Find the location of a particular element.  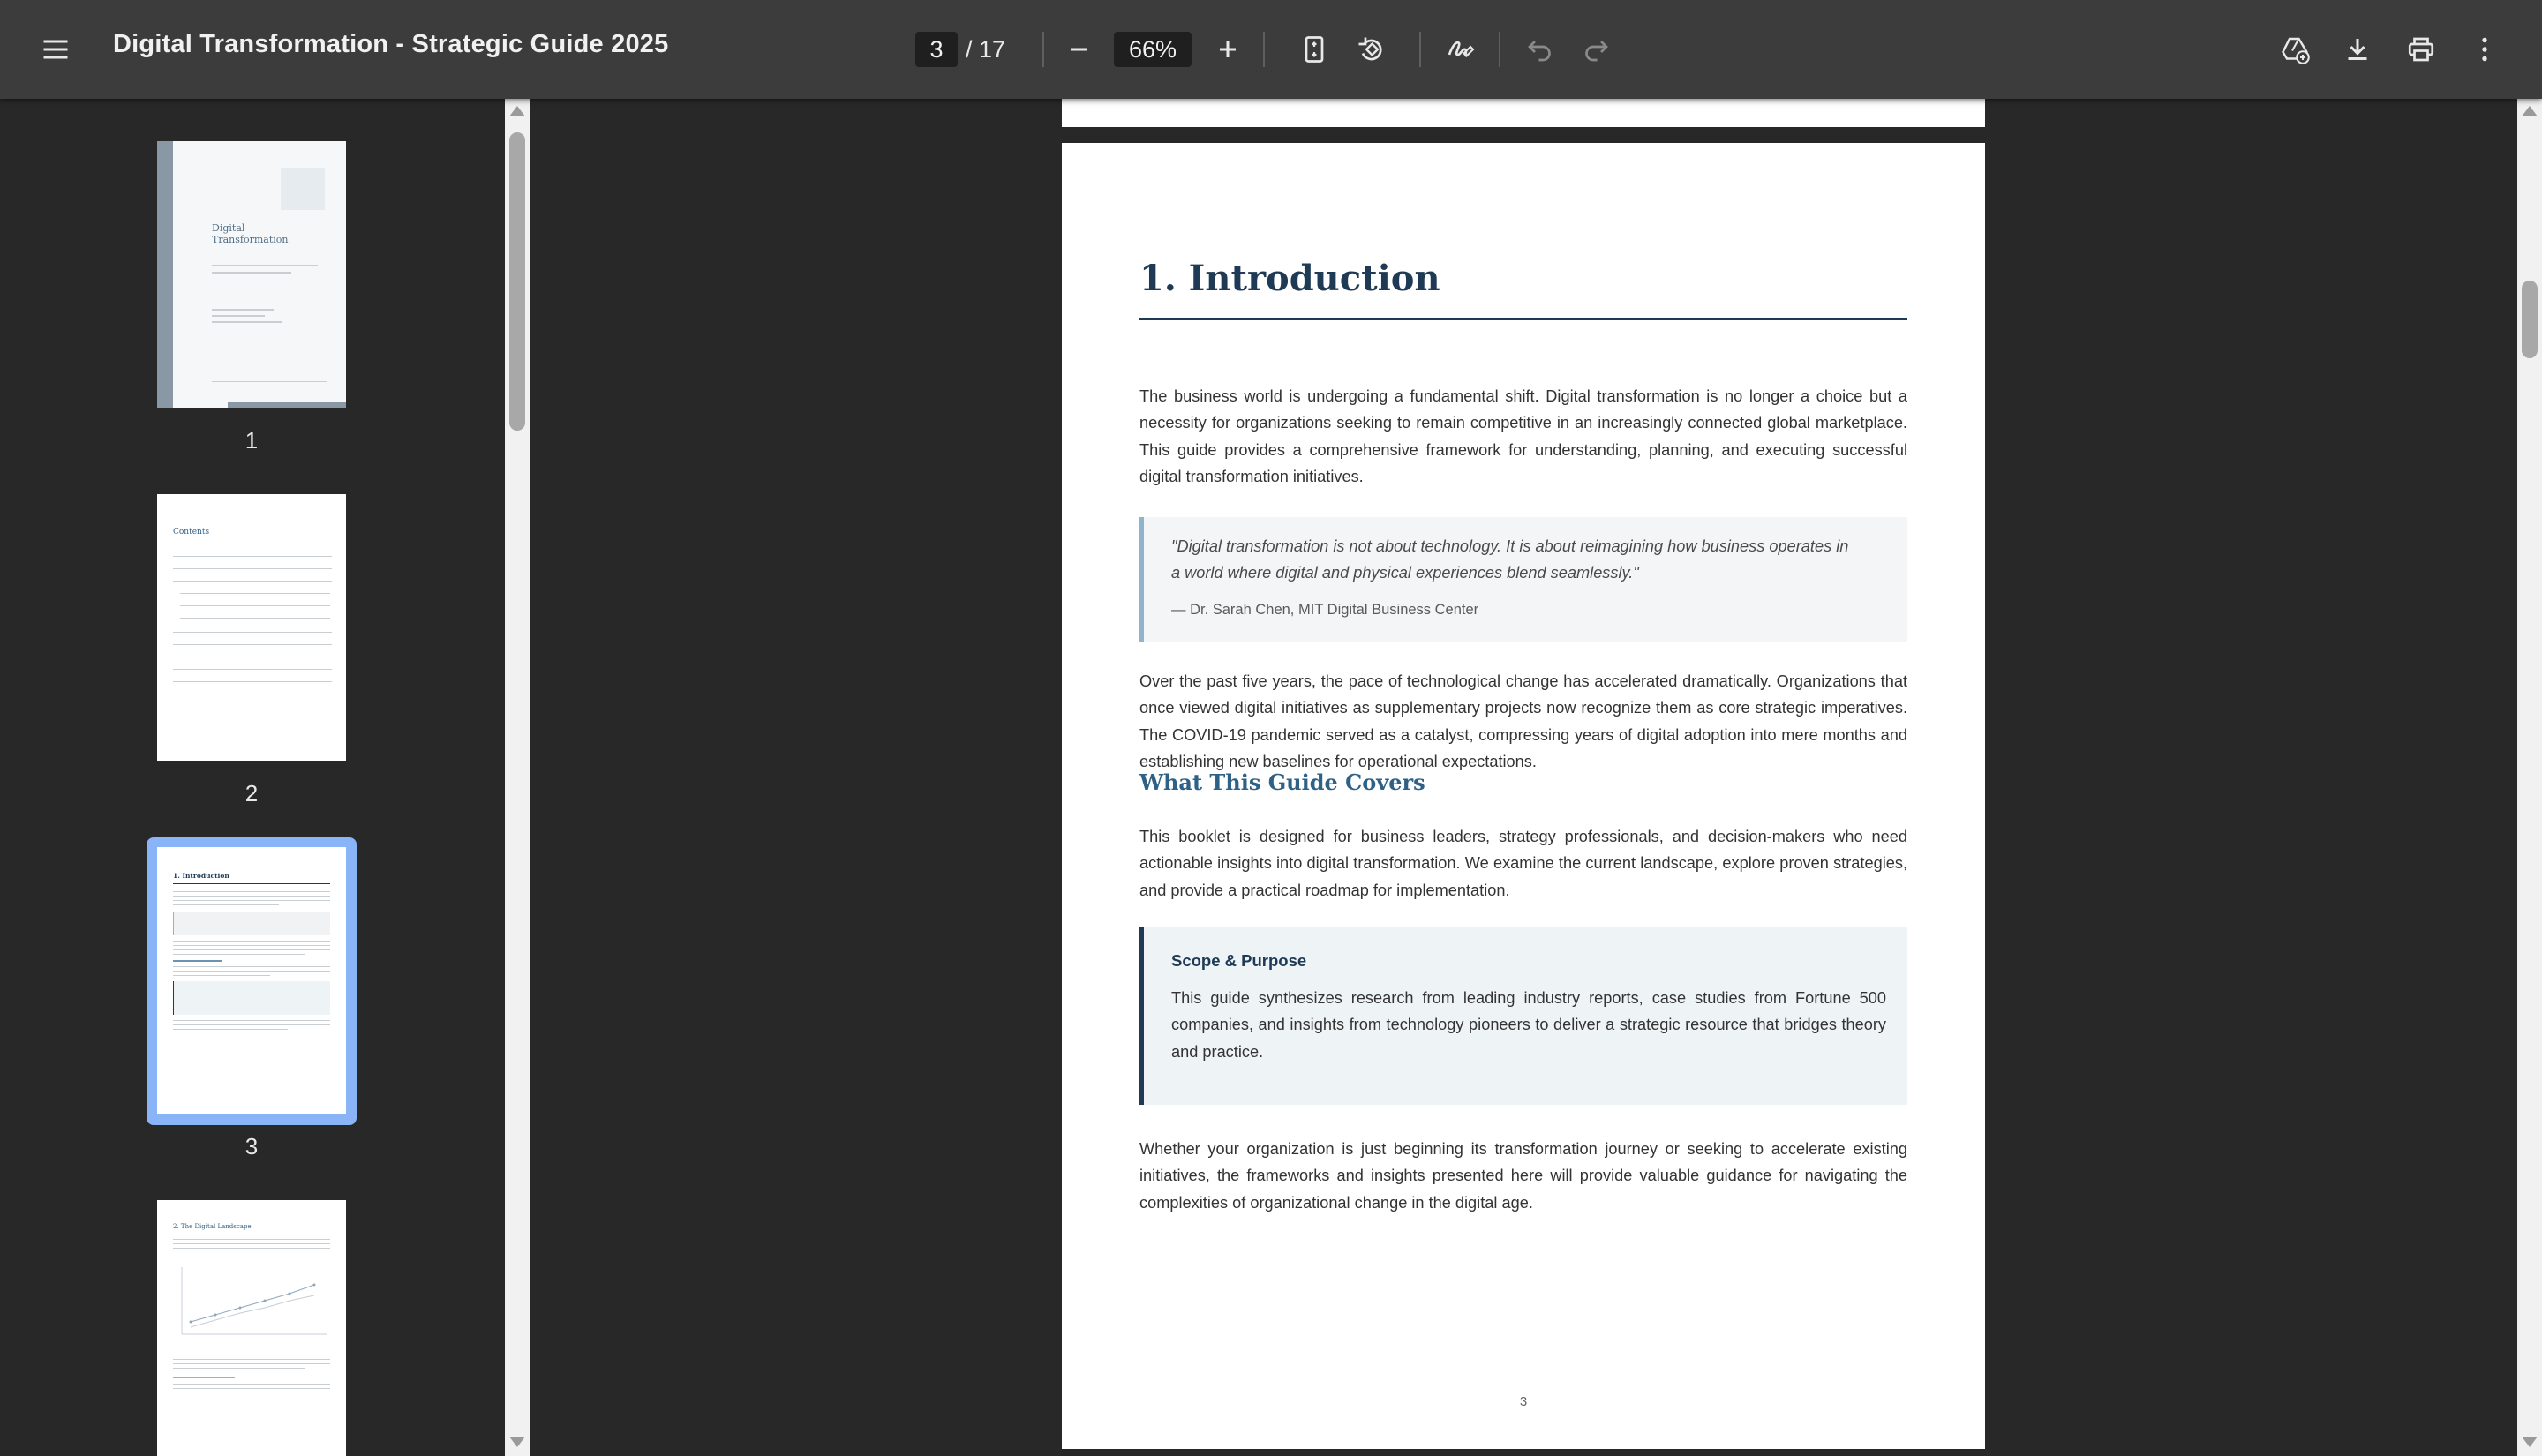

minus-icon is located at coordinates (1079, 49).